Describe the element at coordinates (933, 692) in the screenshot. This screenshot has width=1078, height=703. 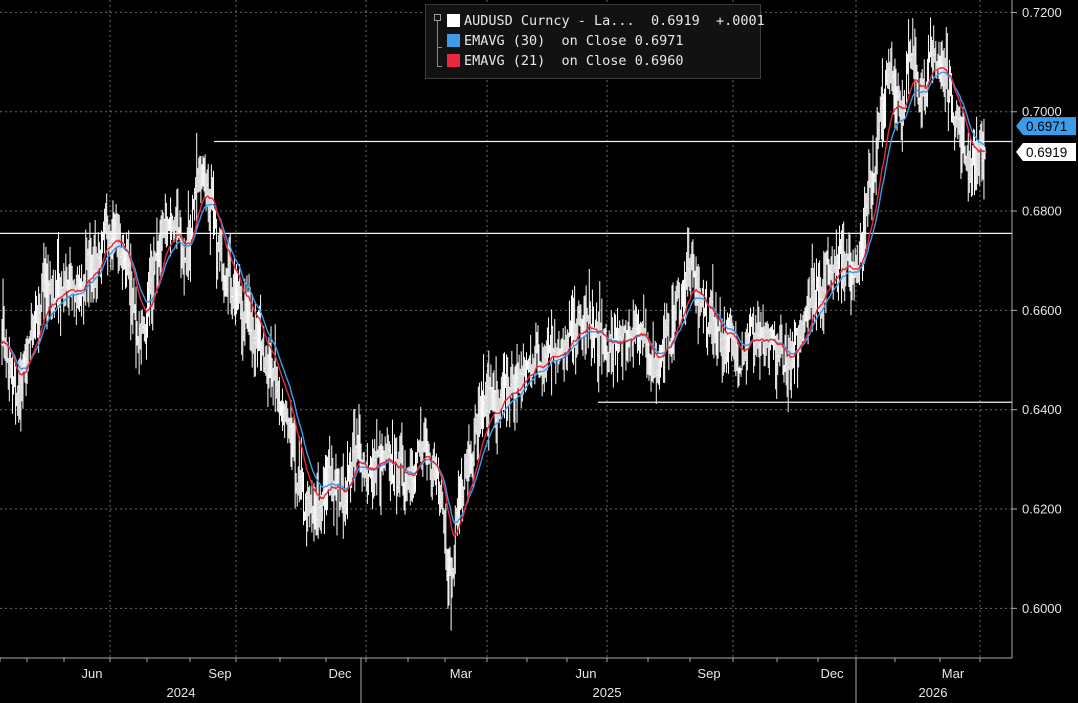
I see `x-year-label: 2026` at that location.